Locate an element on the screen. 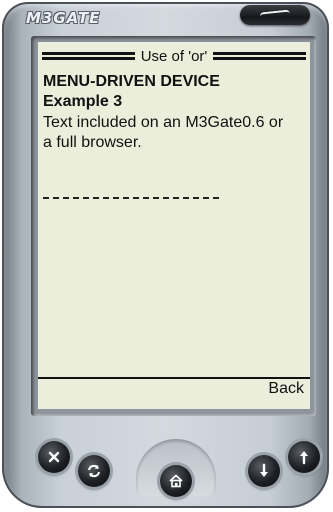  title-rule-left is located at coordinates (88, 56).